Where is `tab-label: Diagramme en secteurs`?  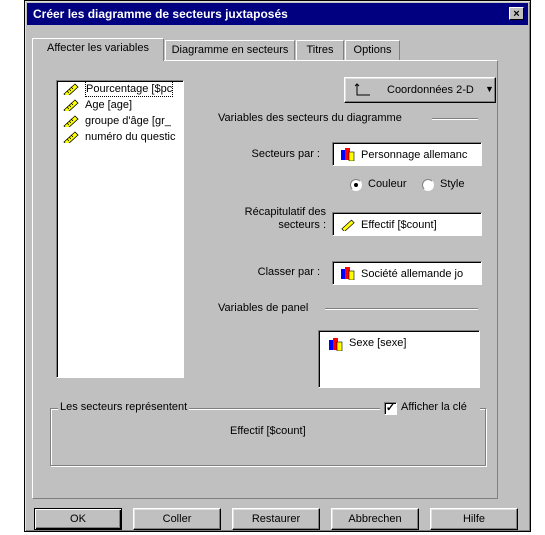 tab-label: Diagramme en secteurs is located at coordinates (230, 50).